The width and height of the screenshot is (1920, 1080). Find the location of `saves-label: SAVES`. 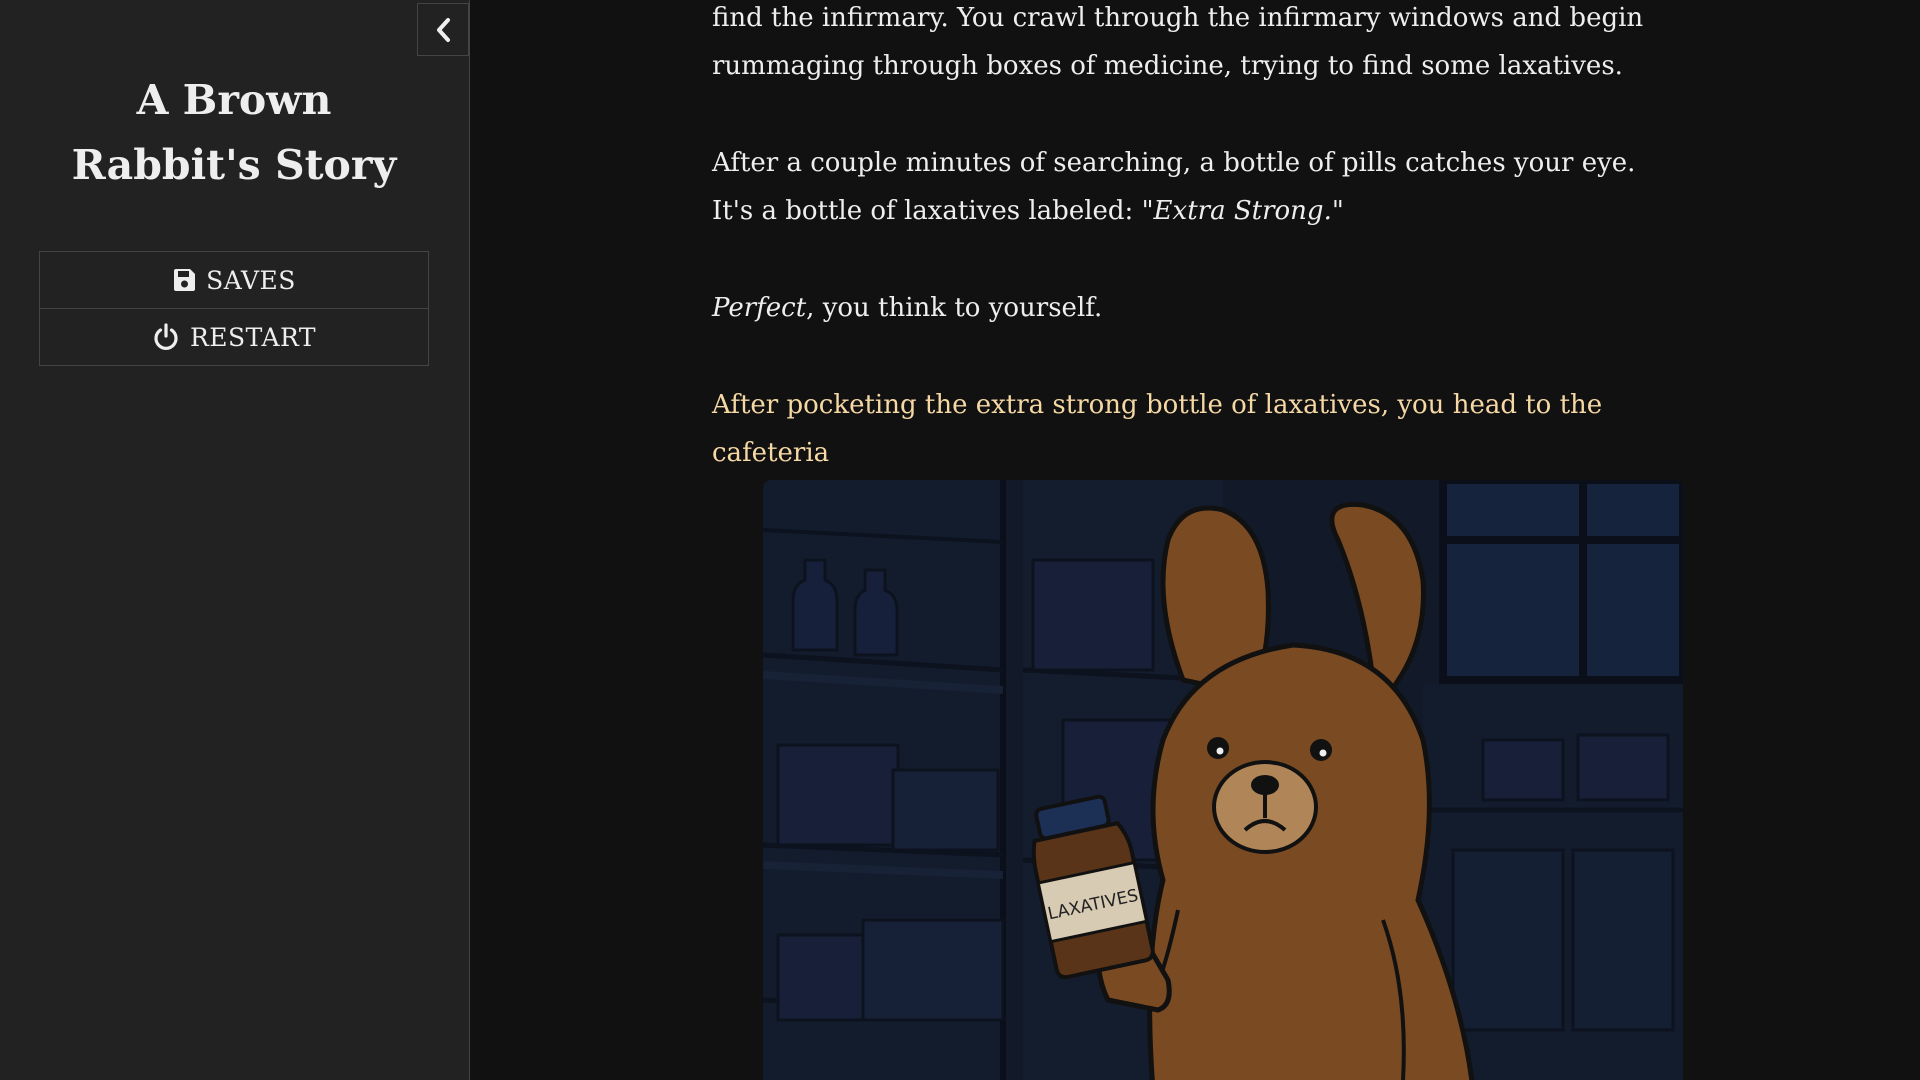

saves-label: SAVES is located at coordinates (251, 280).